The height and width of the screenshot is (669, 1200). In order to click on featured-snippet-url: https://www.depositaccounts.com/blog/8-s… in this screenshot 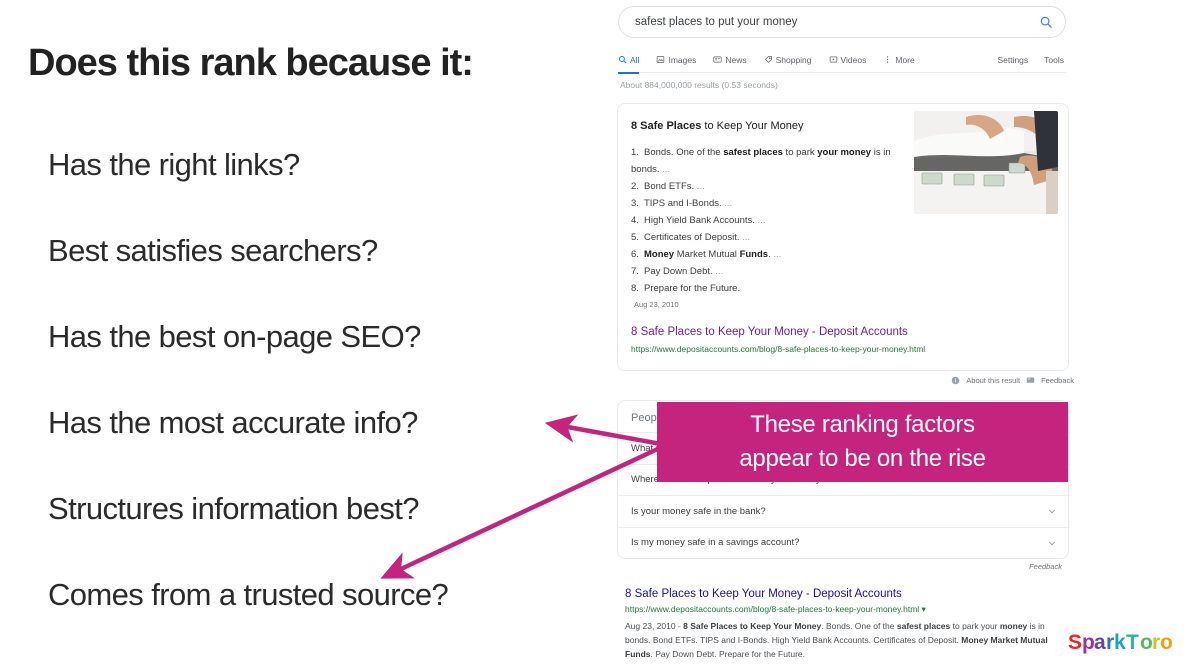, I will do `click(778, 349)`.